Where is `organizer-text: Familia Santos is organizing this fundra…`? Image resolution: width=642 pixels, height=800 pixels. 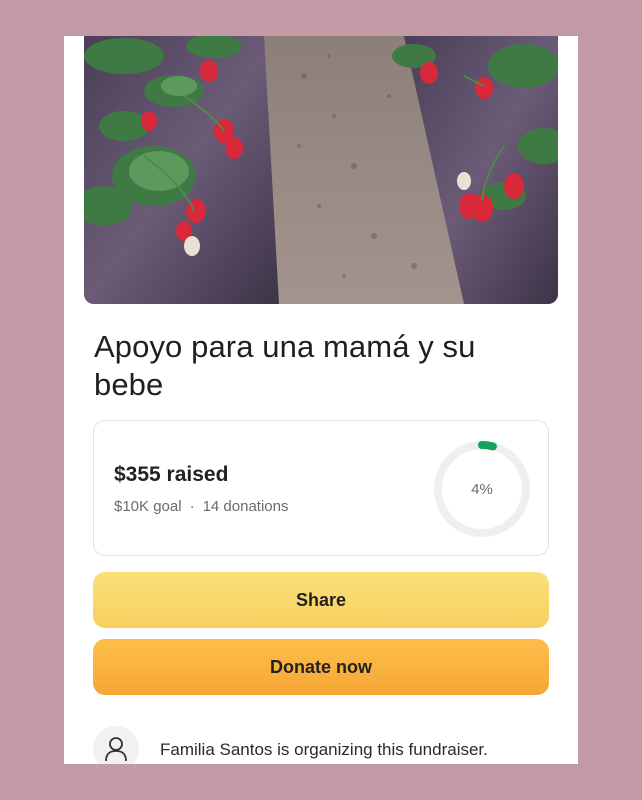 organizer-text: Familia Santos is organizing this fundra… is located at coordinates (324, 749).